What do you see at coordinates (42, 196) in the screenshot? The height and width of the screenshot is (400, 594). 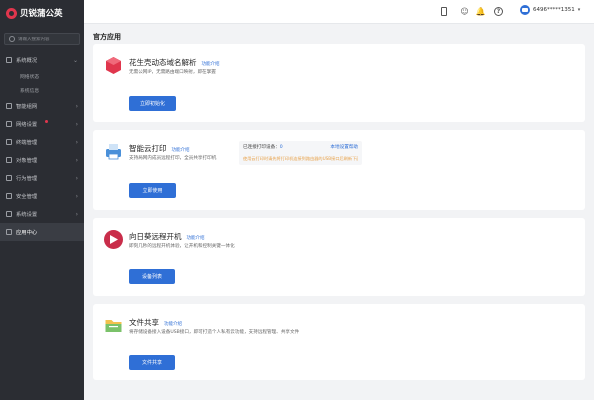 I see `sidebar-item-security-management: 安全管理 ›` at bounding box center [42, 196].